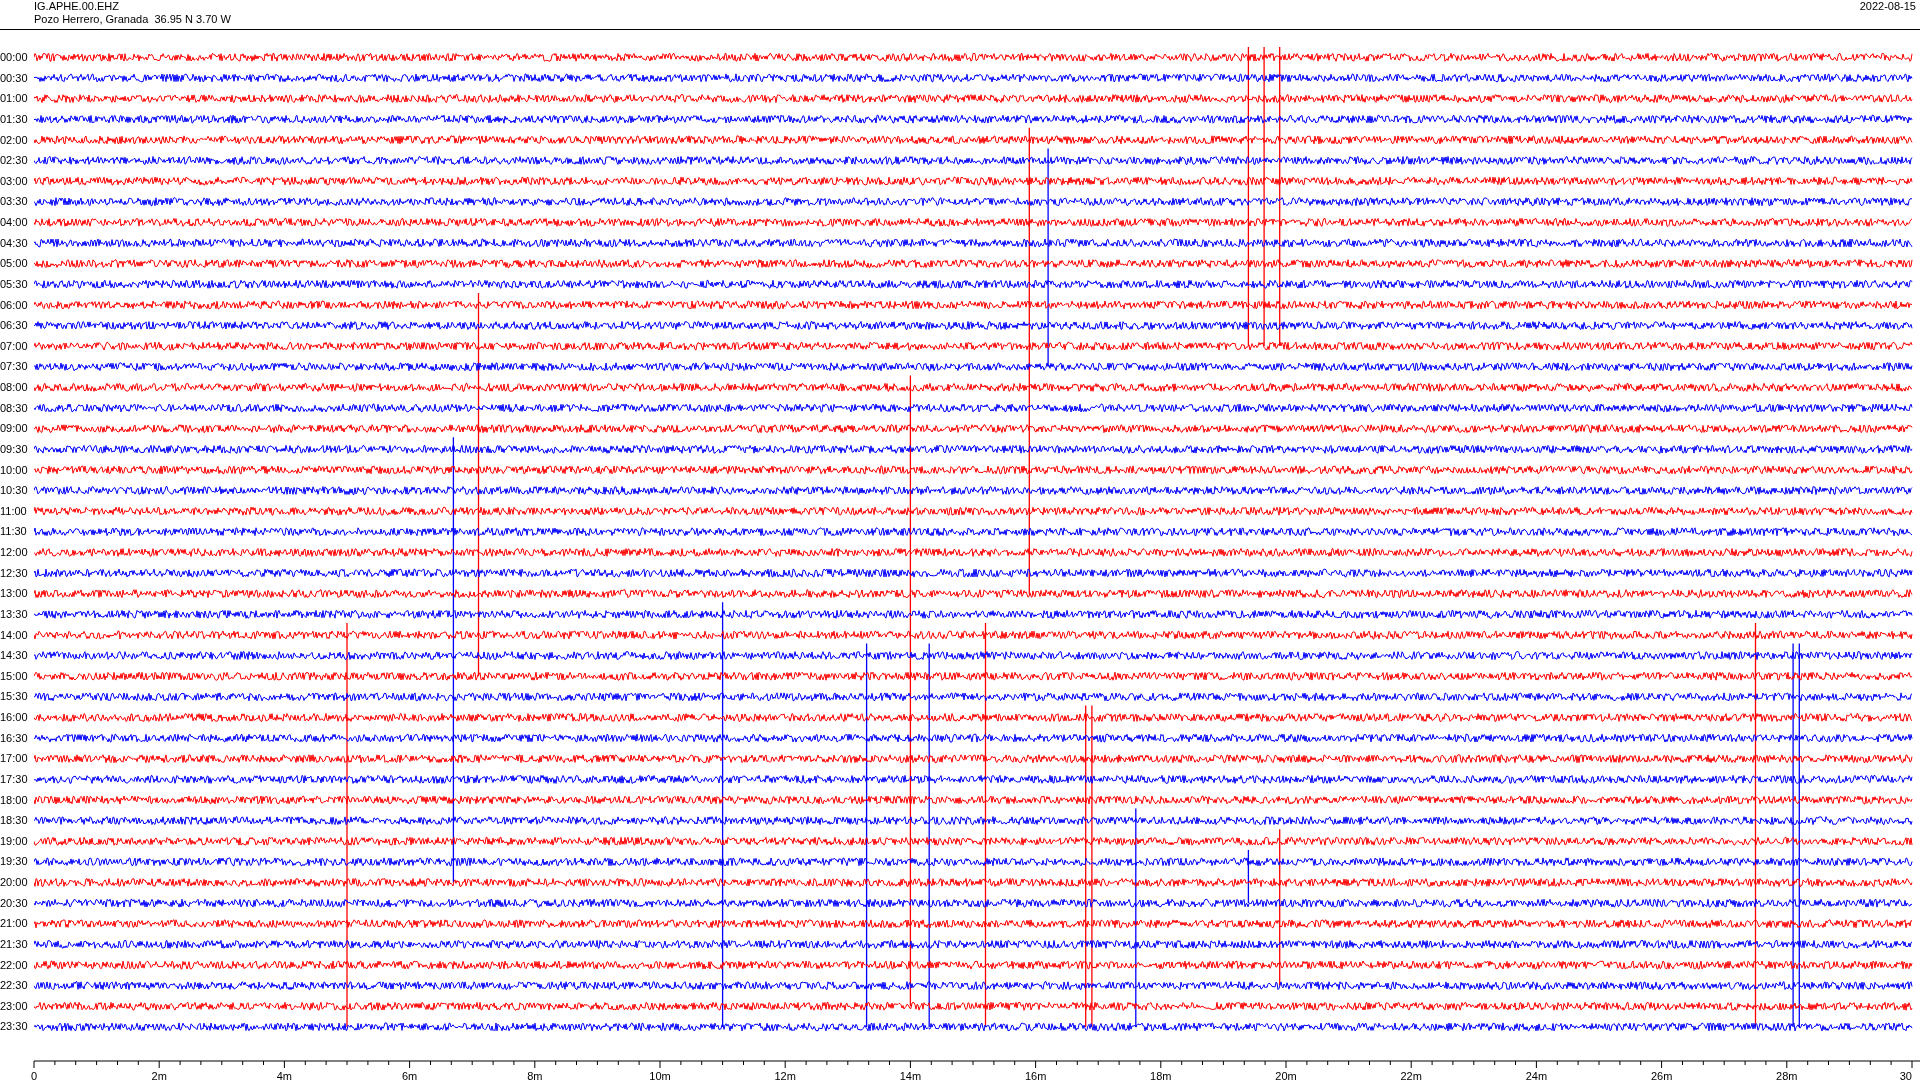  What do you see at coordinates (34, 1075) in the screenshot?
I see `axis-label: 0` at bounding box center [34, 1075].